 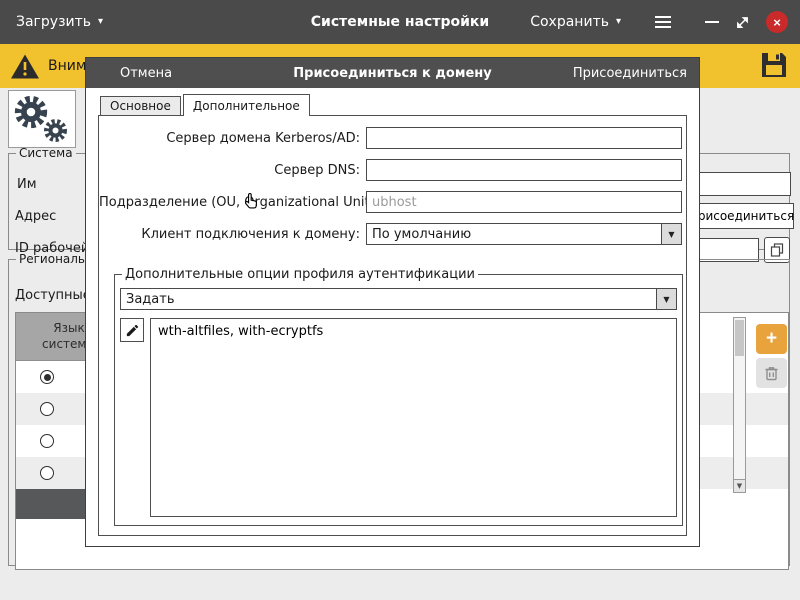 I want to click on delete-language-button, so click(x=771, y=373).